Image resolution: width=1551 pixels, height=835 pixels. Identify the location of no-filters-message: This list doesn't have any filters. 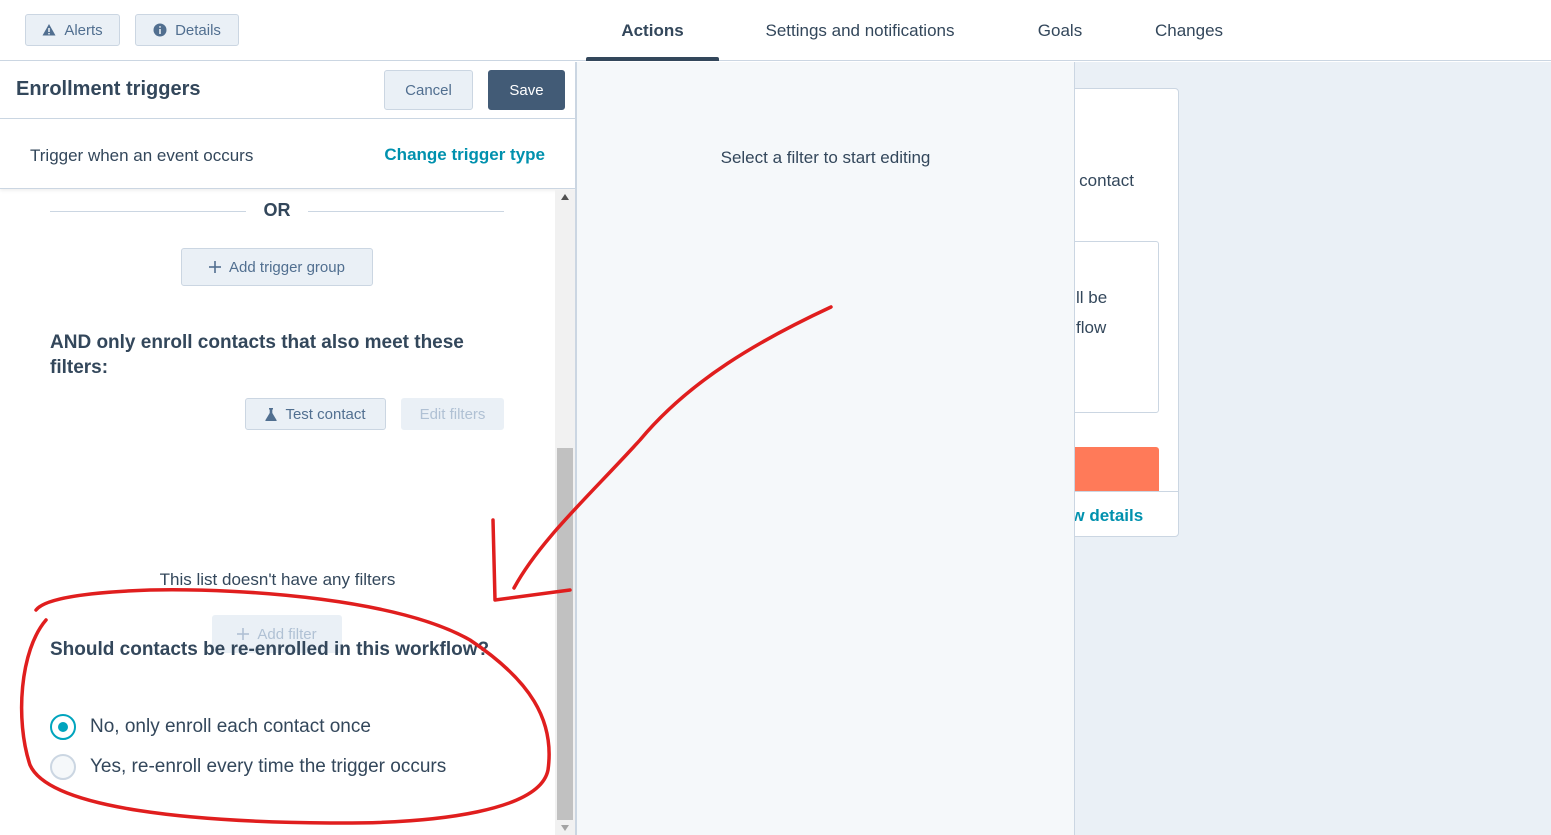
(277, 579).